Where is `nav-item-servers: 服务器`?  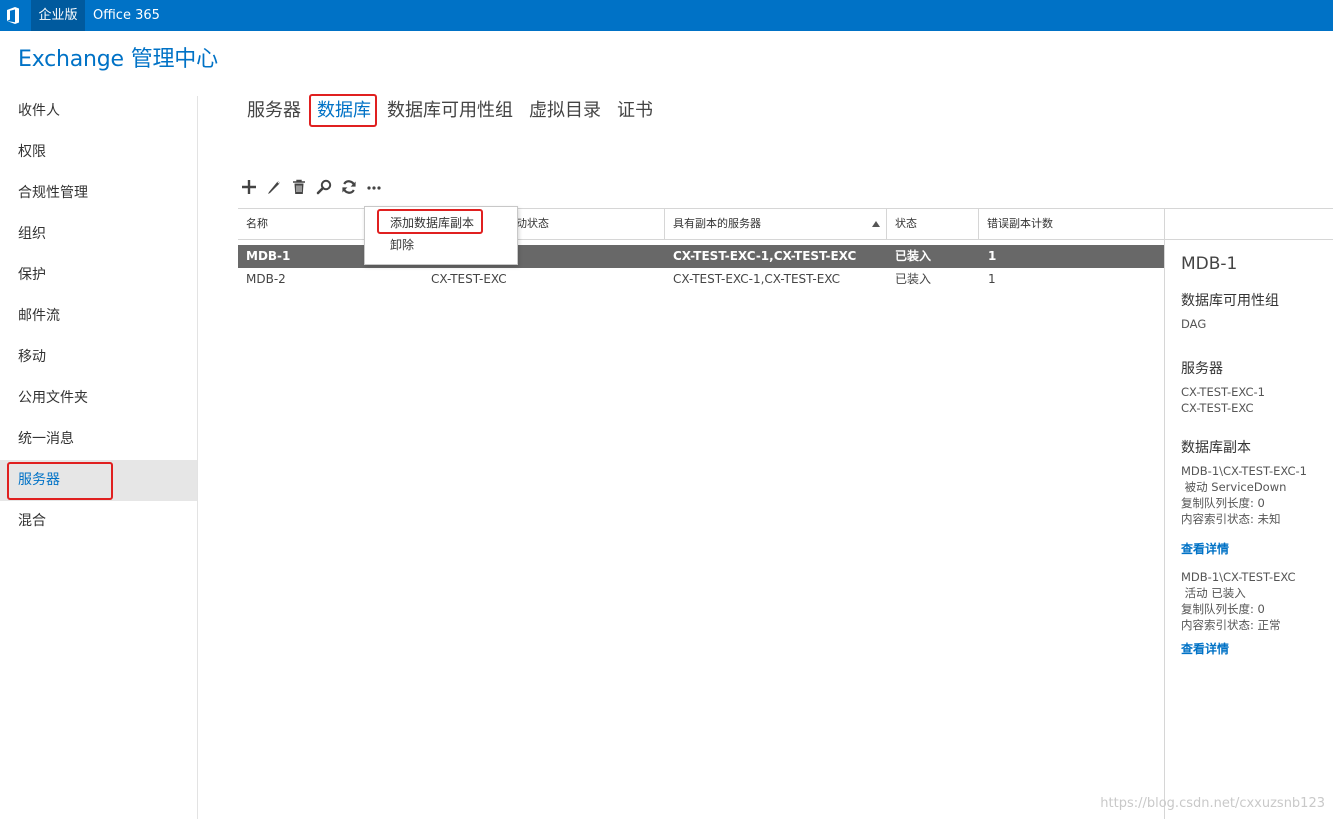
nav-item-servers: 服务器 is located at coordinates (98, 480).